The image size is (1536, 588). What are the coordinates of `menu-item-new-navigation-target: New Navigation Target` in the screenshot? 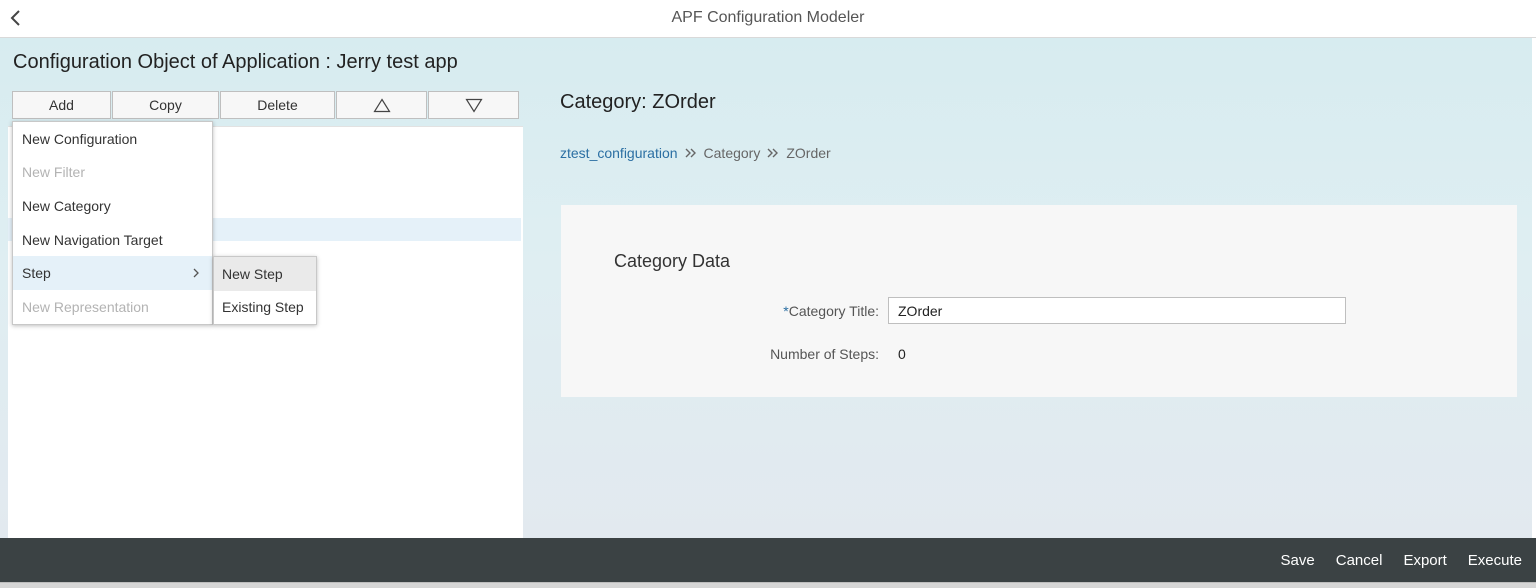 It's located at (112, 240).